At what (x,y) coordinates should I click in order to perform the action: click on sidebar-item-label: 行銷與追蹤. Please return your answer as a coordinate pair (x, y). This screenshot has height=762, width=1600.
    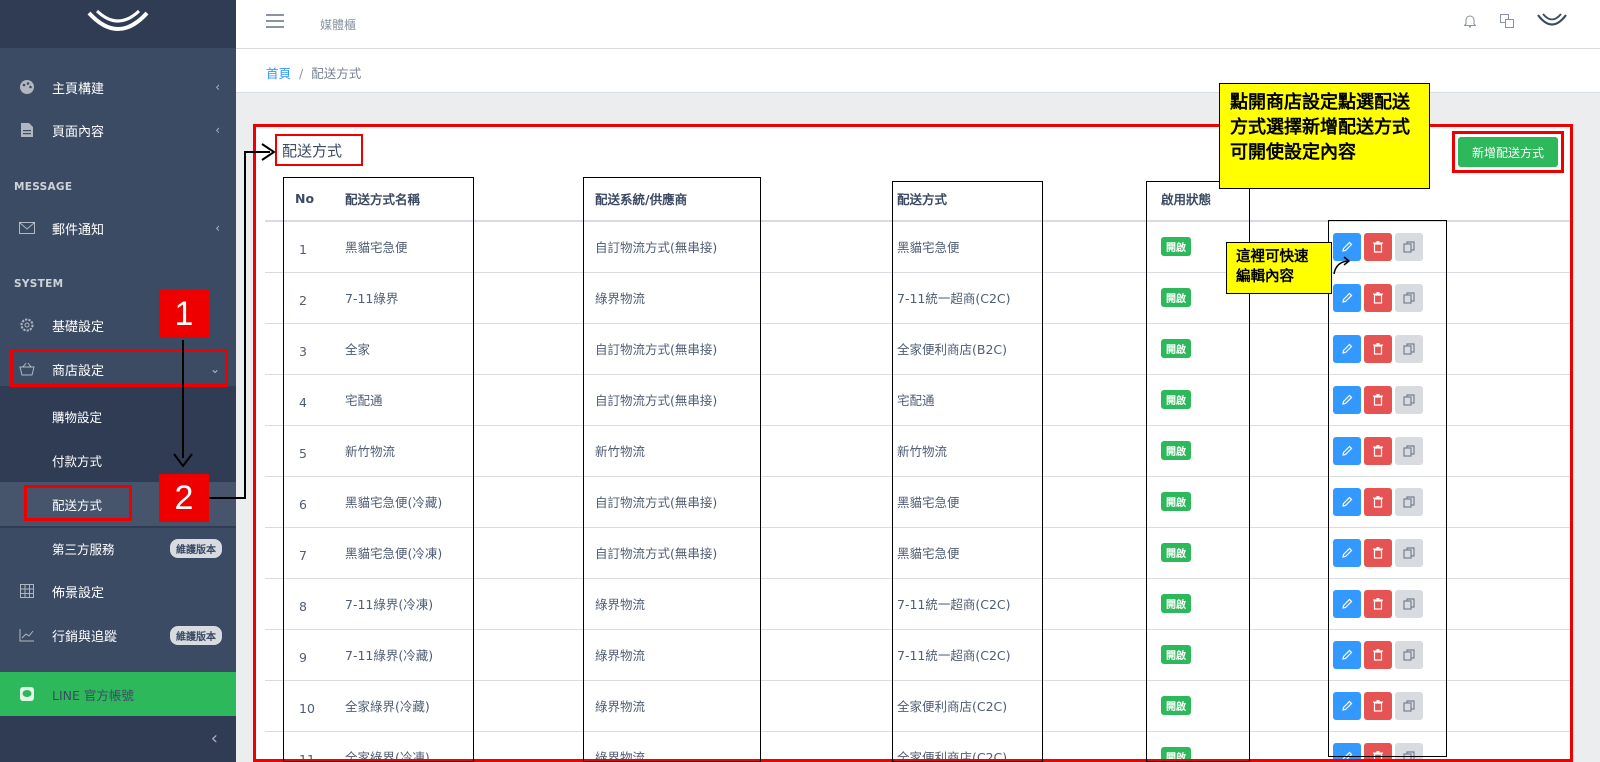
    Looking at the image, I should click on (85, 637).